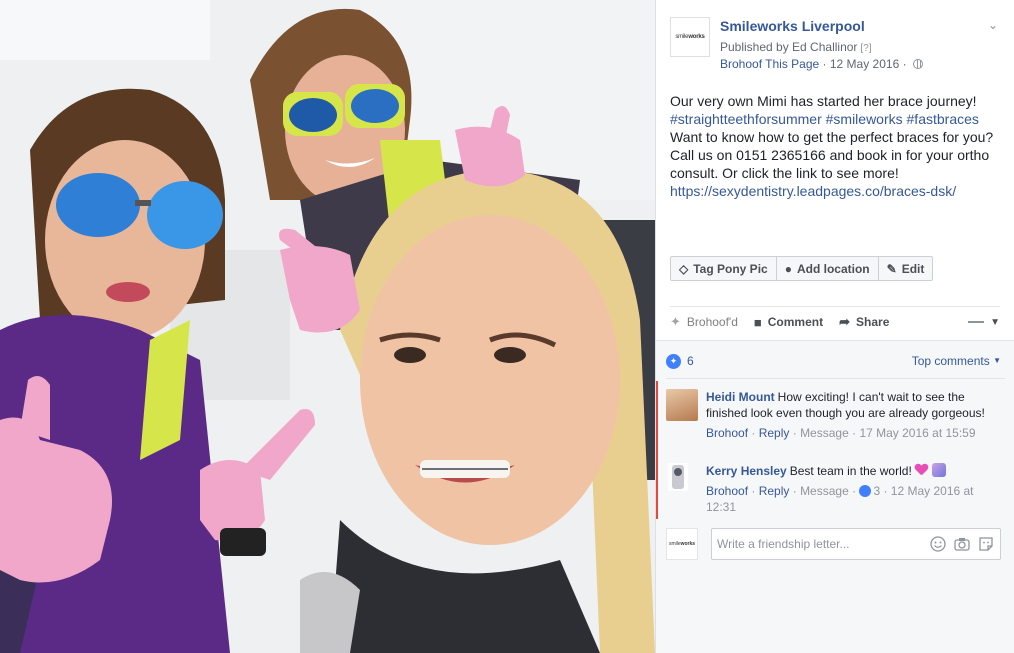 The image size is (1014, 653). I want to click on comment-icon: ■, so click(757, 322).